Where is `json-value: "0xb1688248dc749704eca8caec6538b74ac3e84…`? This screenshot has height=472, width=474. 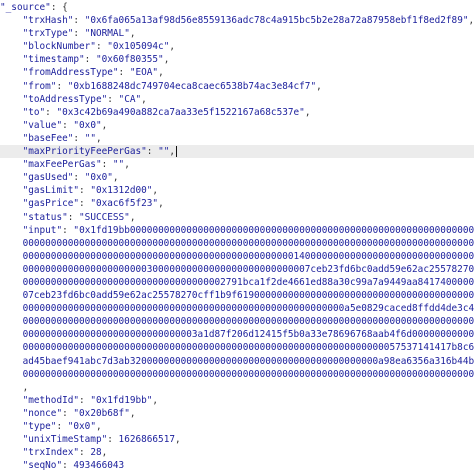 json-value: "0xb1688248dc749704eca8caec6538b74ac3e84… is located at coordinates (192, 86).